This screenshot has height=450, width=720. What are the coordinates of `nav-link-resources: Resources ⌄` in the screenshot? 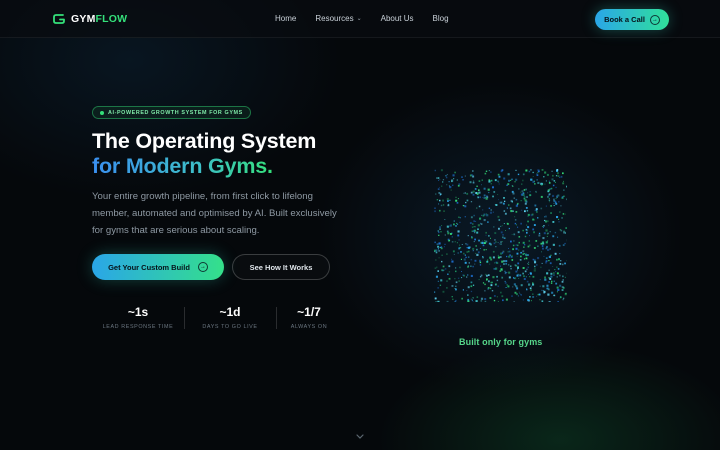 It's located at (338, 18).